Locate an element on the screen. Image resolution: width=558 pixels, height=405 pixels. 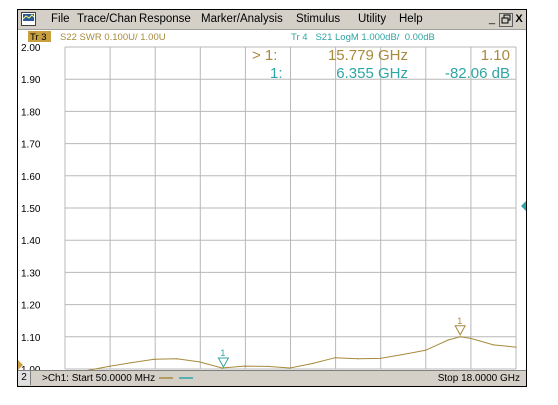
marker1-tr3-value: 1.10 is located at coordinates (495, 55).